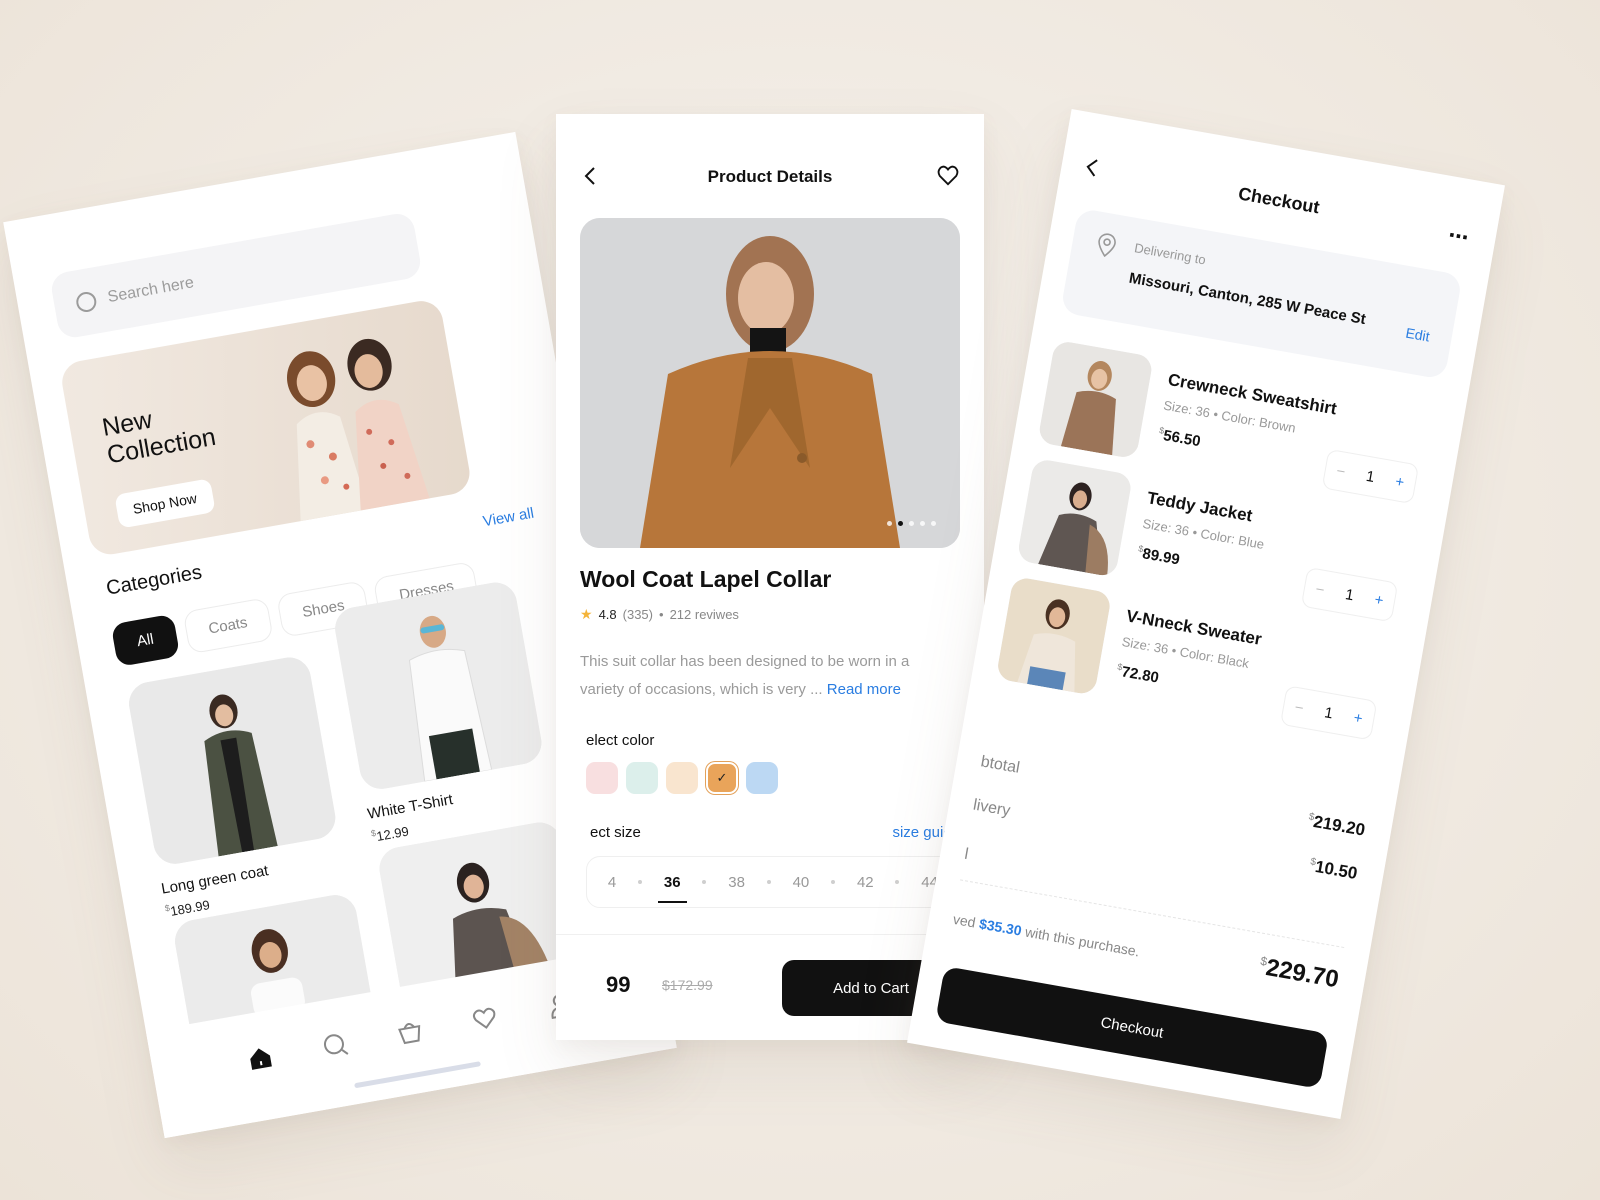 The height and width of the screenshot is (1200, 1600). What do you see at coordinates (1170, 254) in the screenshot?
I see `delivering-label: Delivering to` at bounding box center [1170, 254].